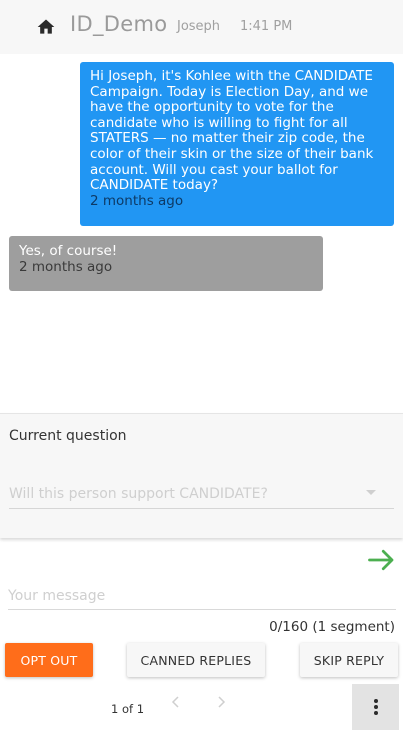  Describe the element at coordinates (349, 660) in the screenshot. I see `skip-reply-button: SKIP REPLY` at that location.